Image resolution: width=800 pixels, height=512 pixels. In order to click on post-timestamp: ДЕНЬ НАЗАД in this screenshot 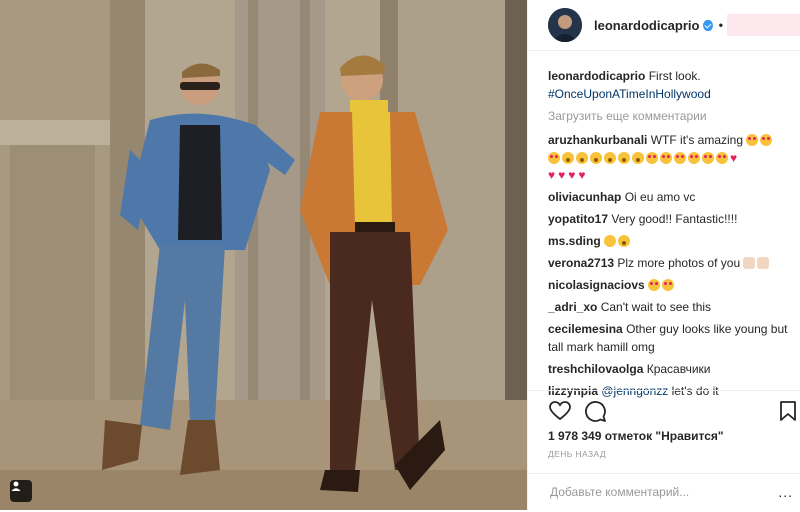, I will do `click(577, 454)`.